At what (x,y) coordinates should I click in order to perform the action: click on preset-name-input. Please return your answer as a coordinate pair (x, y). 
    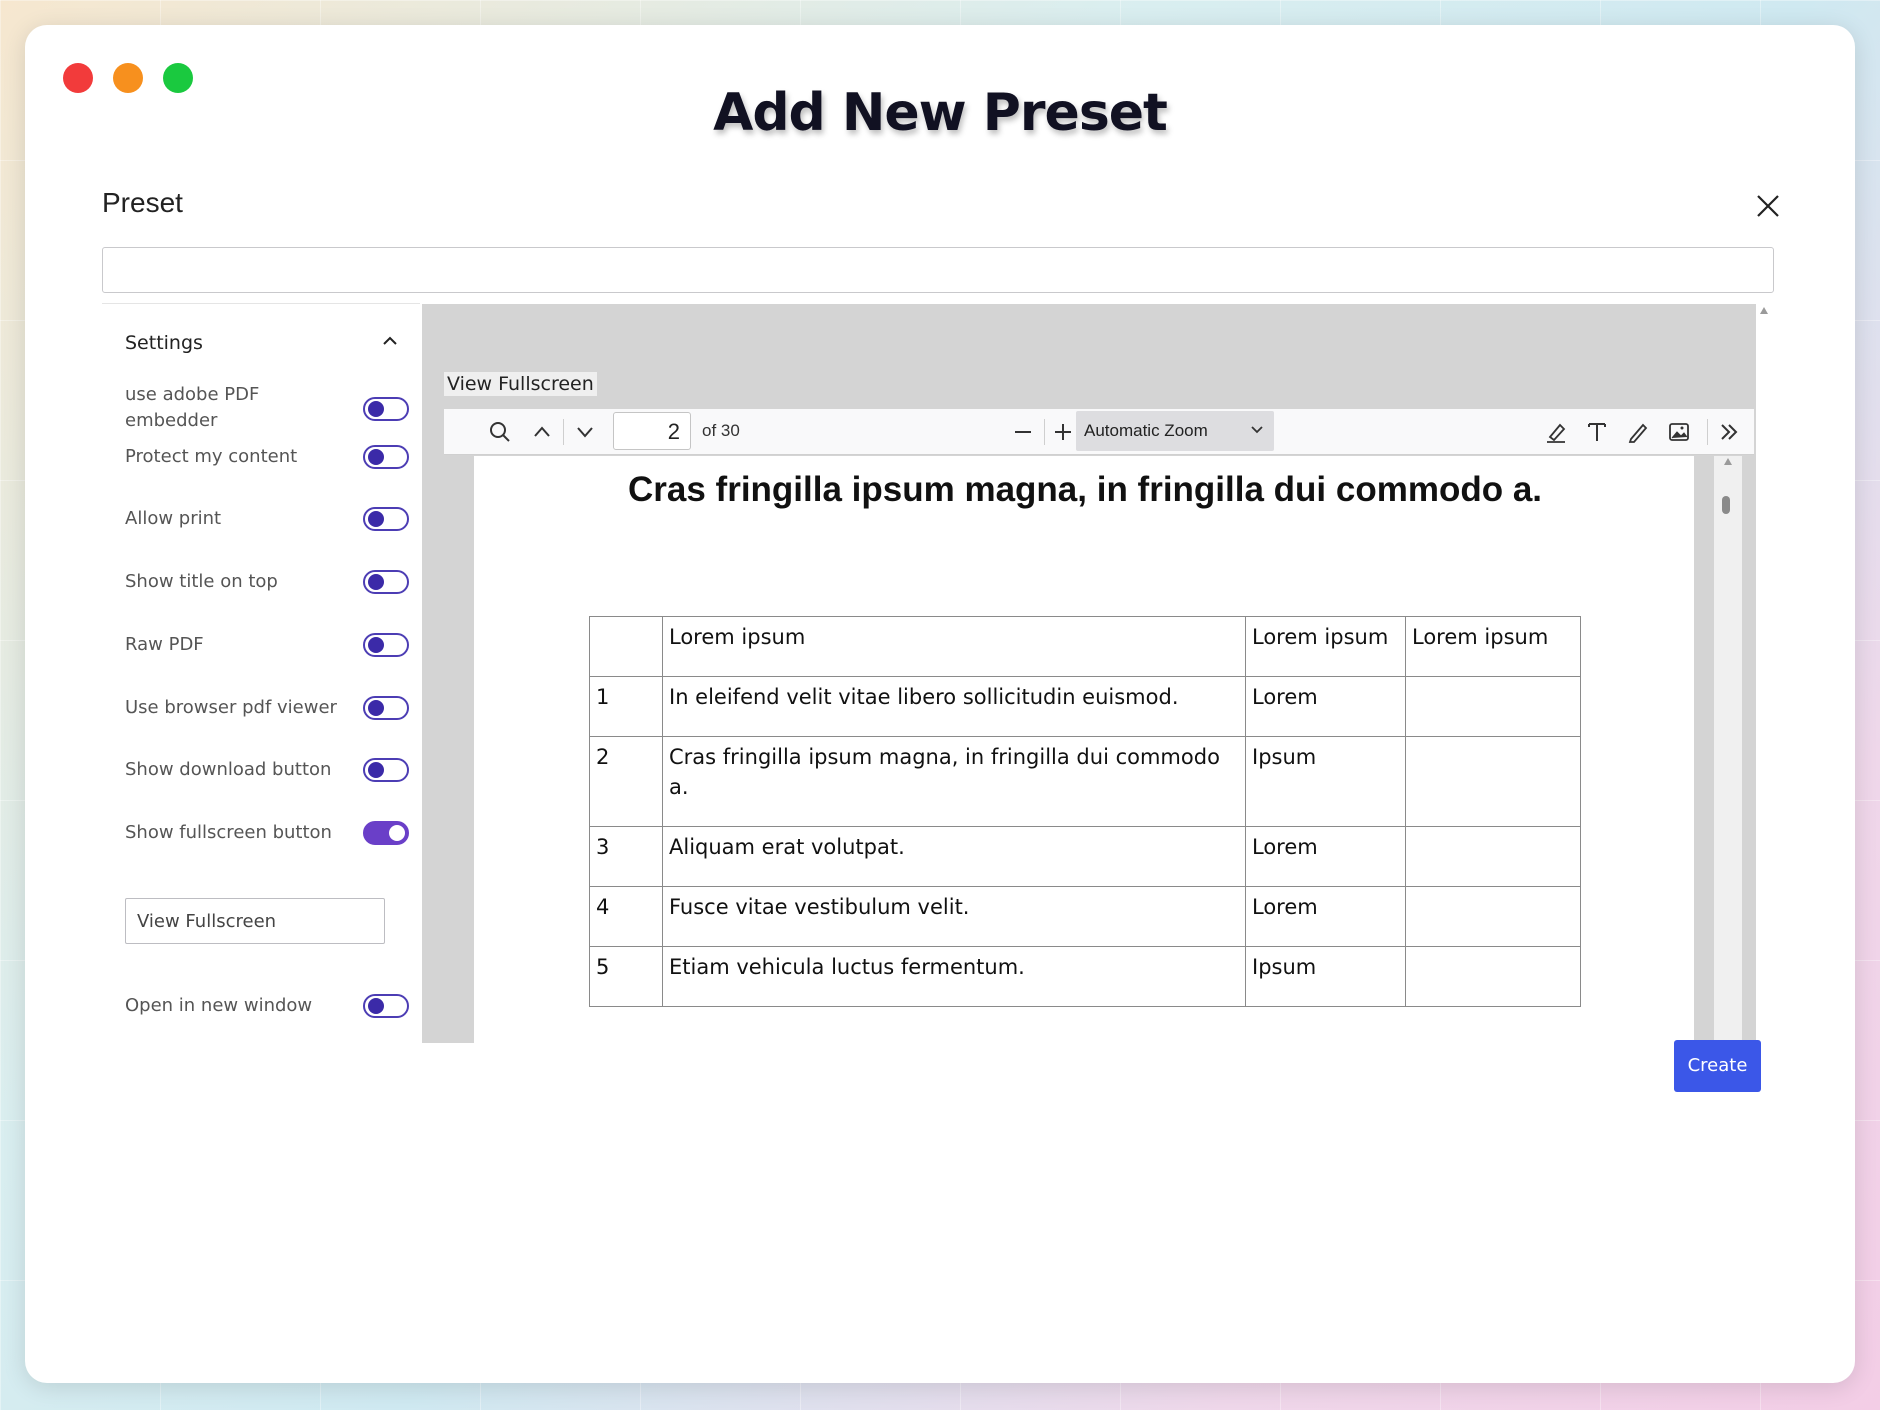
    Looking at the image, I should click on (938, 270).